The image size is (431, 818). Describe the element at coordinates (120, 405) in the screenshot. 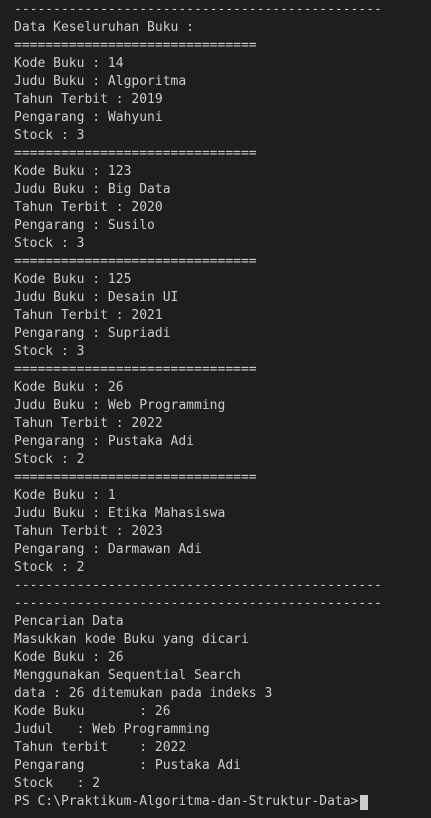

I see `output-line: Judu Buku : Web Programming` at that location.